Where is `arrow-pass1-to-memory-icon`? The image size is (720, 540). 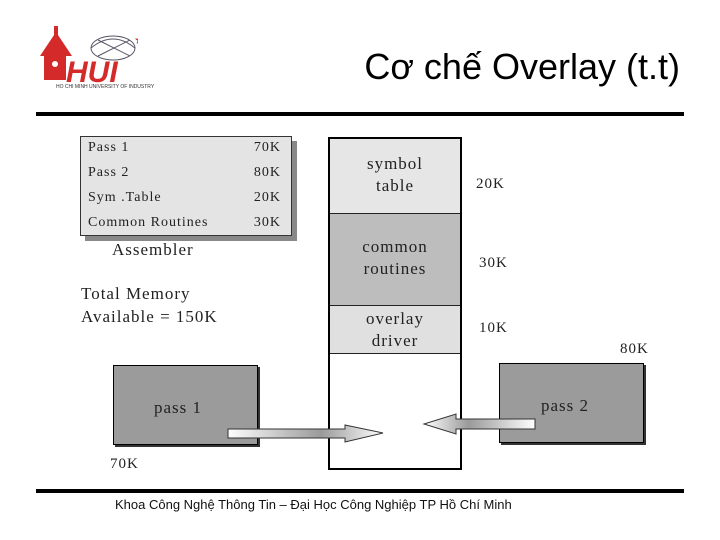 arrow-pass1-to-memory-icon is located at coordinates (305, 433).